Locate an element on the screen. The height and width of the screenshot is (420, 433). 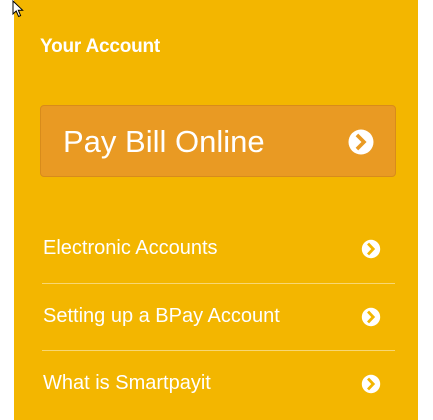
link-label: Electronic Accounts is located at coordinates (130, 248).